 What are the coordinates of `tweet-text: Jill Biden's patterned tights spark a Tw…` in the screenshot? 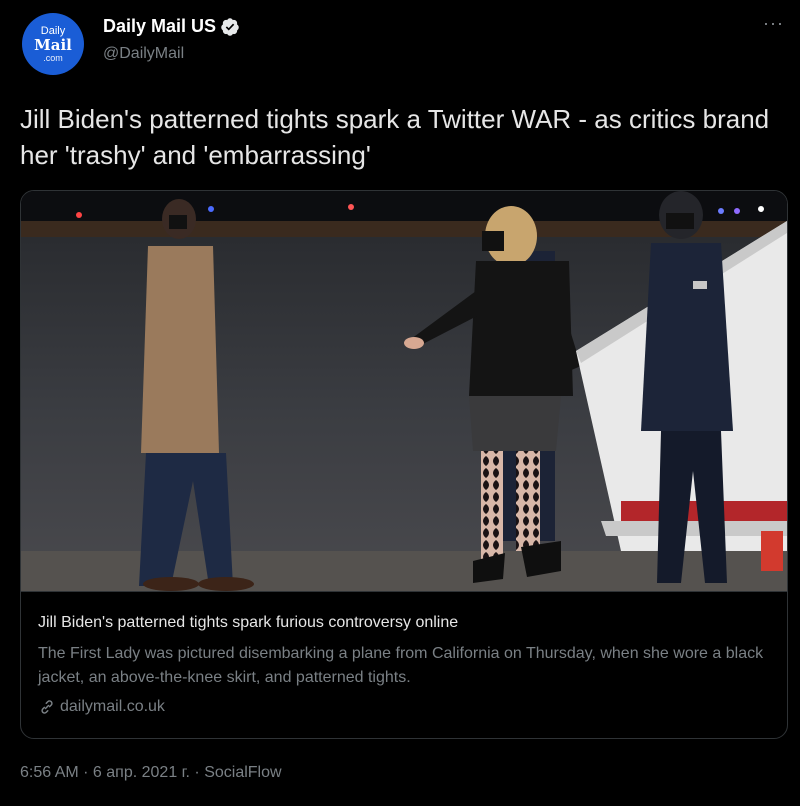 It's located at (395, 137).